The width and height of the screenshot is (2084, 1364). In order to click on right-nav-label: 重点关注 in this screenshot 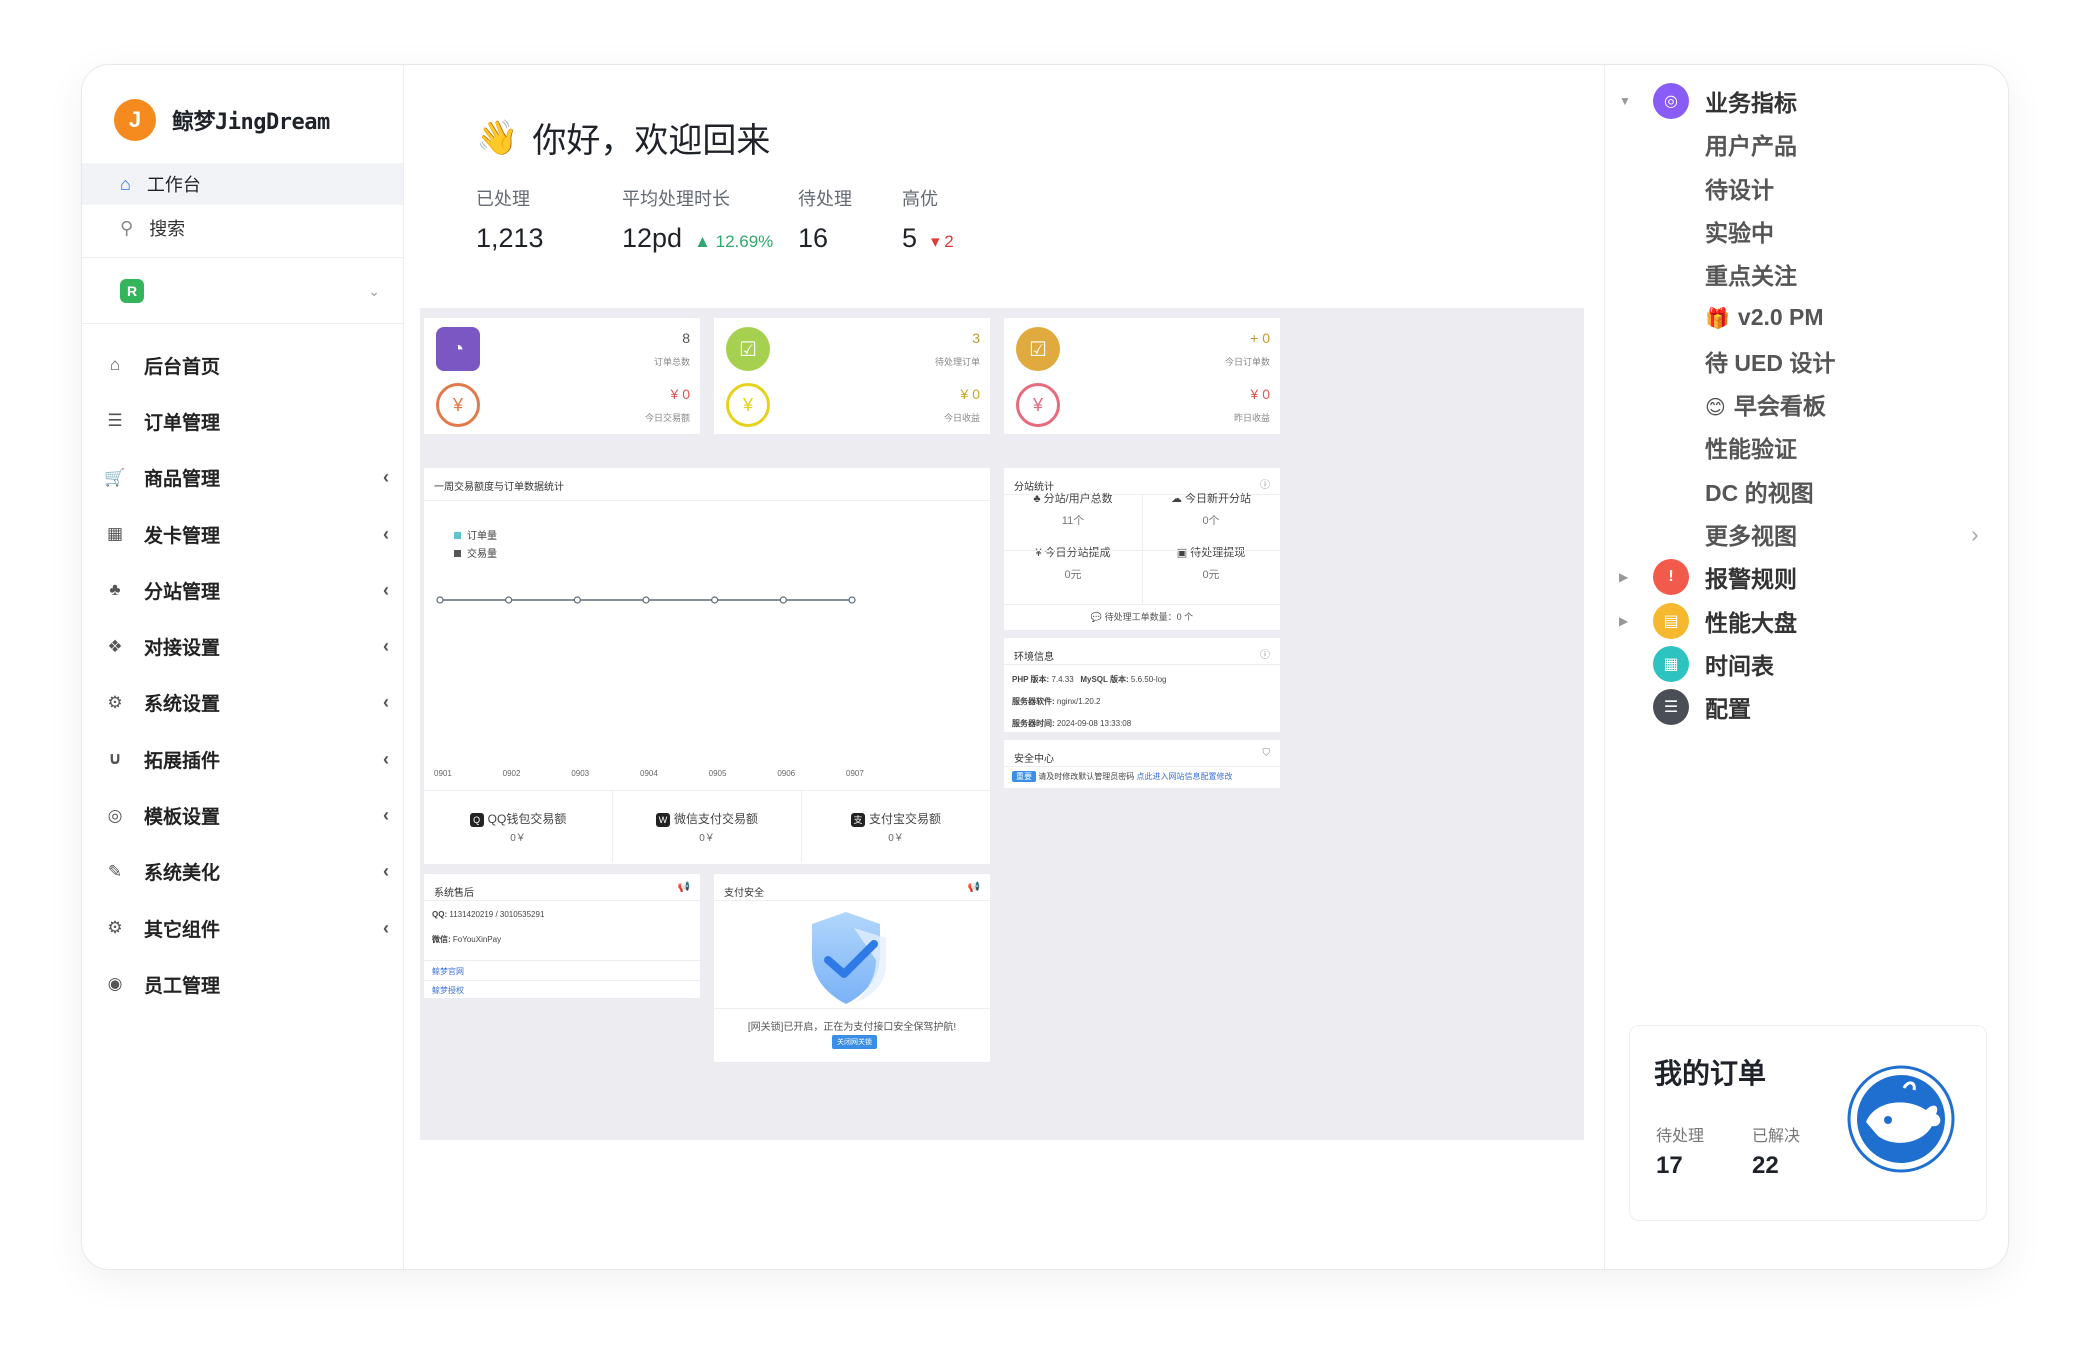, I will do `click(1751, 276)`.